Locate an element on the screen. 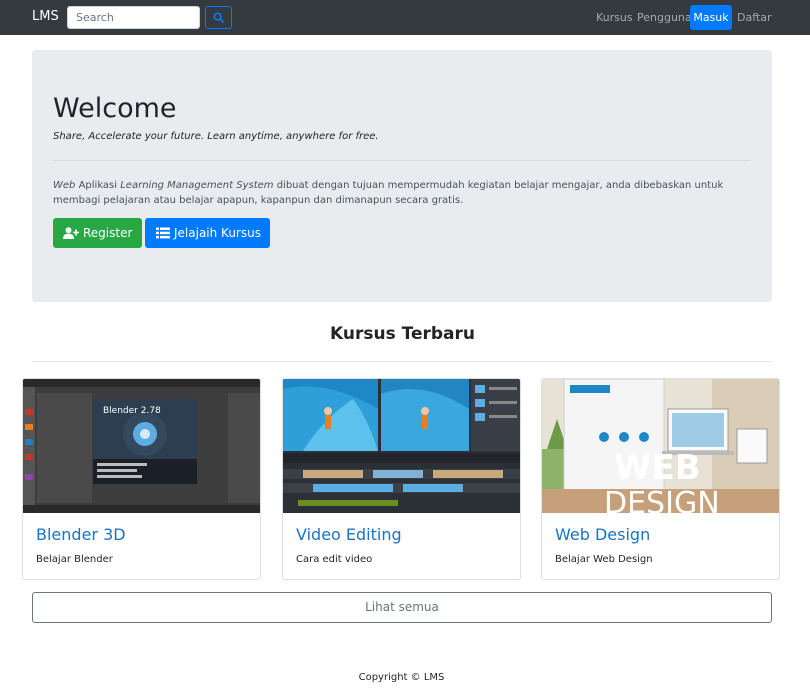  design-thumb-text: DESIGN is located at coordinates (662, 499).